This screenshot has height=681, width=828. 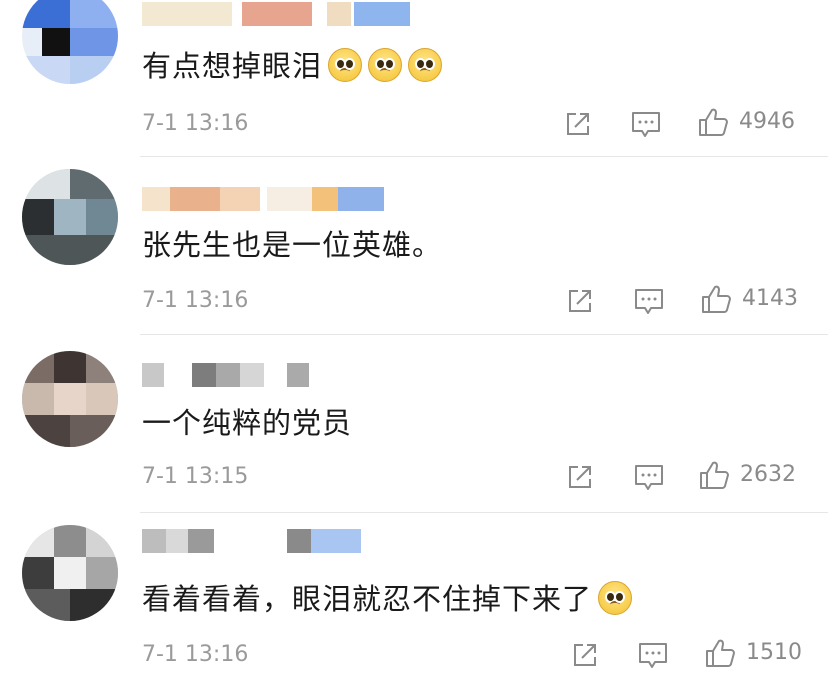 I want to click on comment-text: 张先生也是一位英雄。, so click(x=292, y=245).